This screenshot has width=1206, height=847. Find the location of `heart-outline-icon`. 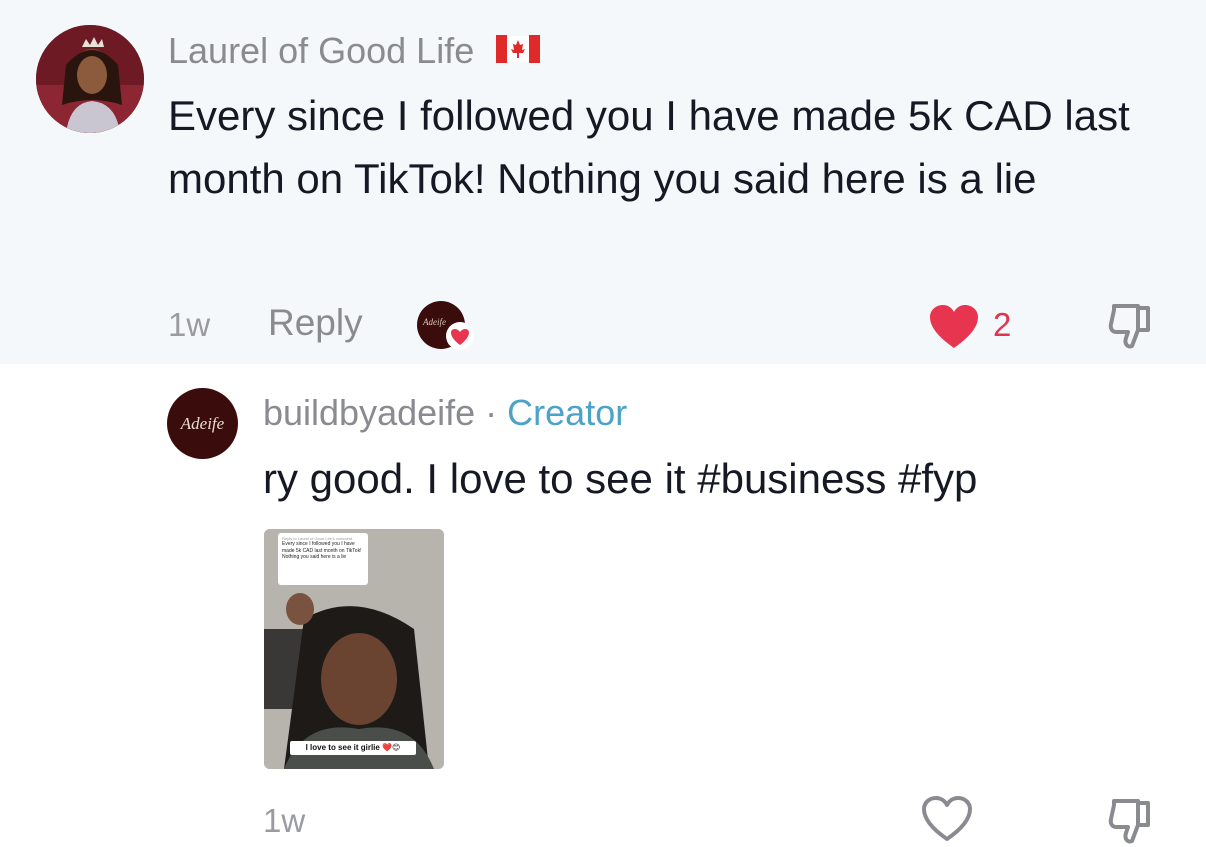

heart-outline-icon is located at coordinates (947, 819).